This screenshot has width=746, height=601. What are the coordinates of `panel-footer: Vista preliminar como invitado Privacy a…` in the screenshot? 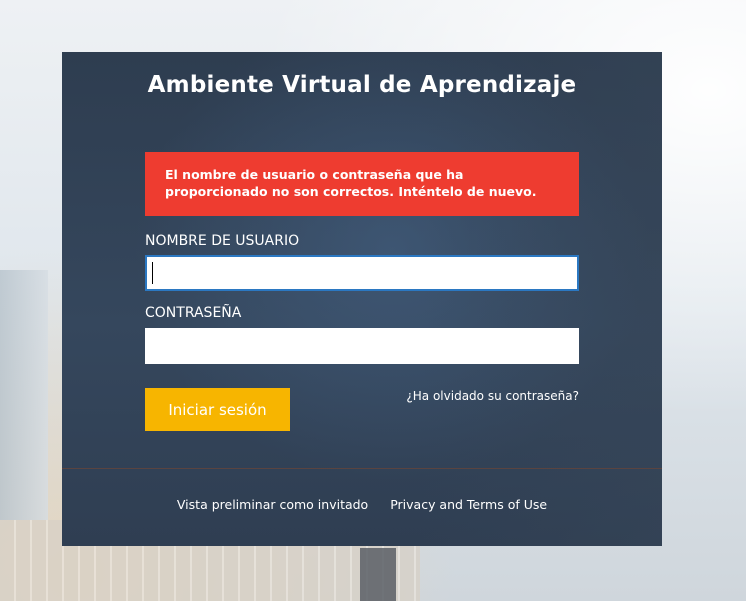 It's located at (362, 504).